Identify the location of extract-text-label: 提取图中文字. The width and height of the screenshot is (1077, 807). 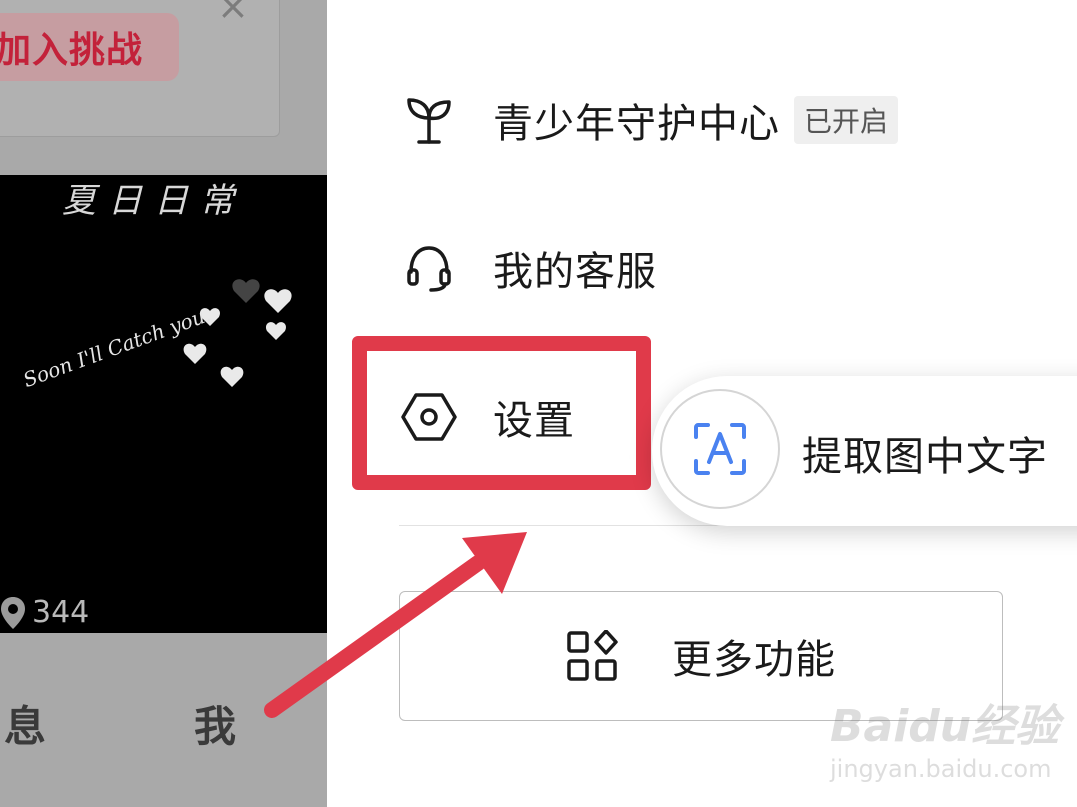
(925, 457).